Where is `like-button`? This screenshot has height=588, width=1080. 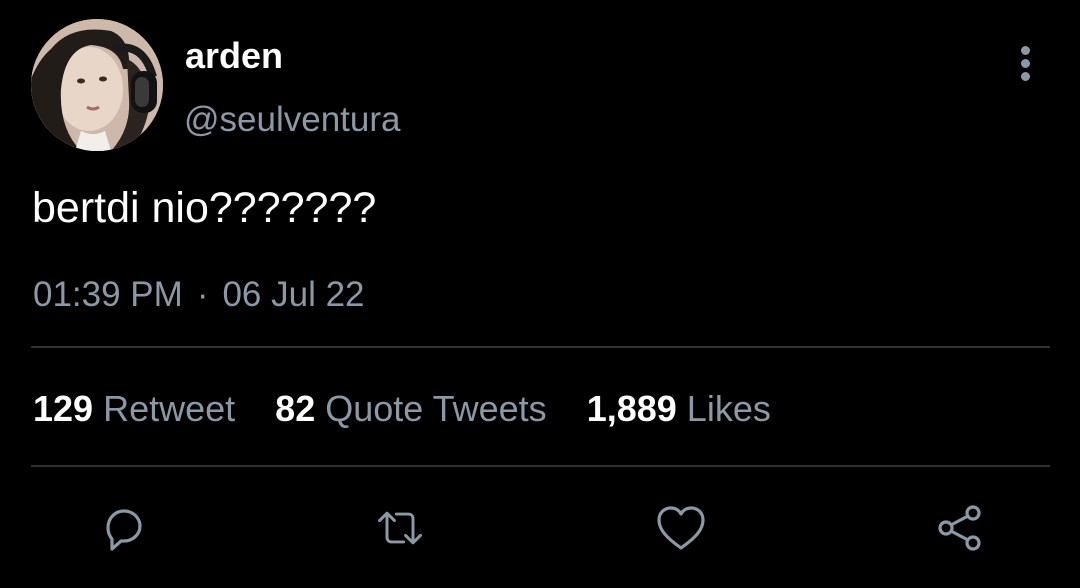
like-button is located at coordinates (681, 528).